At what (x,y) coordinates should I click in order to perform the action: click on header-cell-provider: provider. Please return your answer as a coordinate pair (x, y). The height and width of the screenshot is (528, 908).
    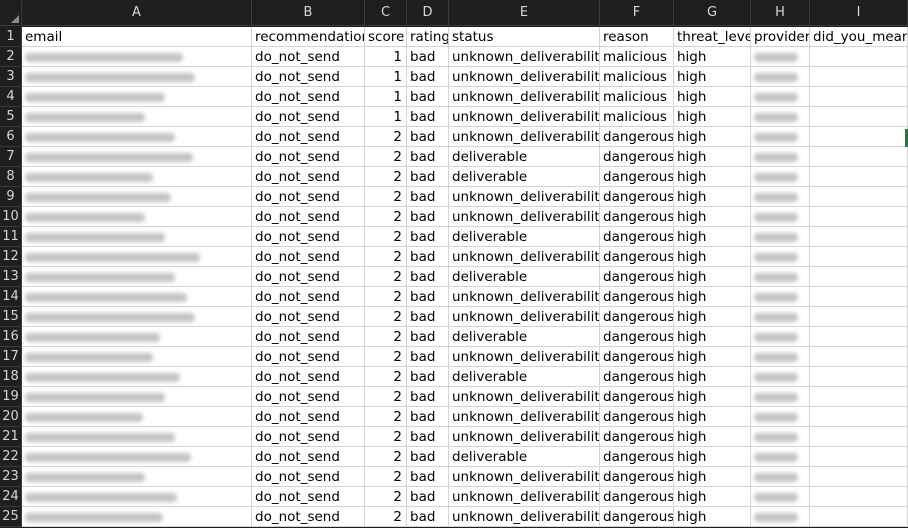
    Looking at the image, I should click on (780, 37).